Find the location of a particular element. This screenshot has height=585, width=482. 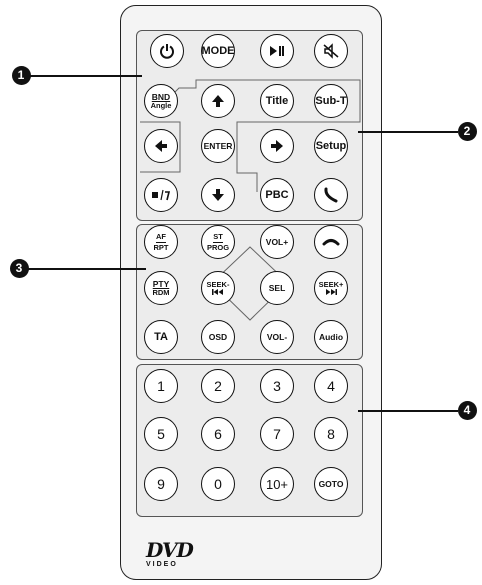

call-answer-icon is located at coordinates (331, 195).